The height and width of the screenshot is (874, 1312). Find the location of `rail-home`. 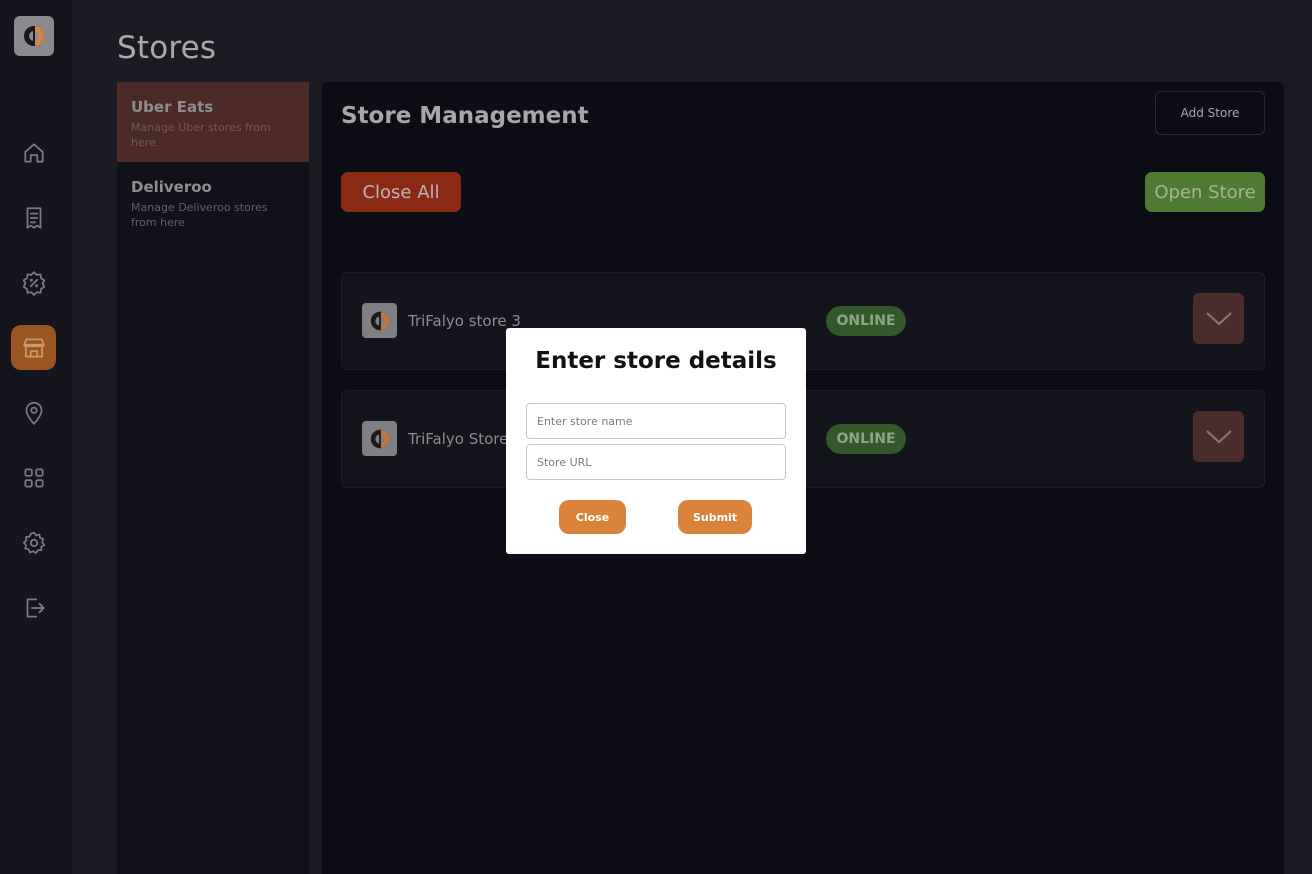

rail-home is located at coordinates (33, 152).